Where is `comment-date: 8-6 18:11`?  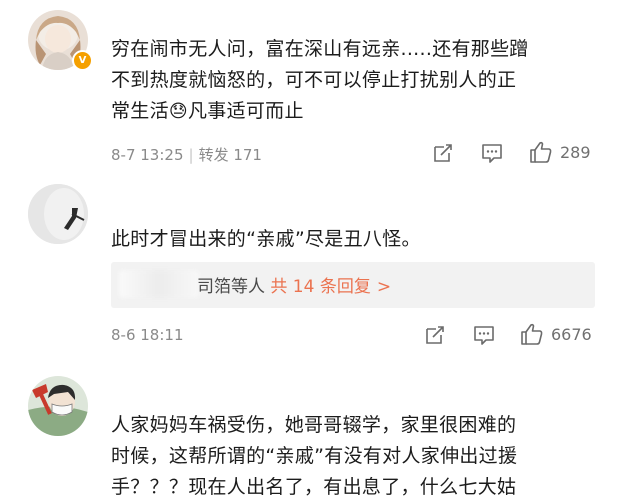
comment-date: 8-6 18:11 is located at coordinates (147, 335).